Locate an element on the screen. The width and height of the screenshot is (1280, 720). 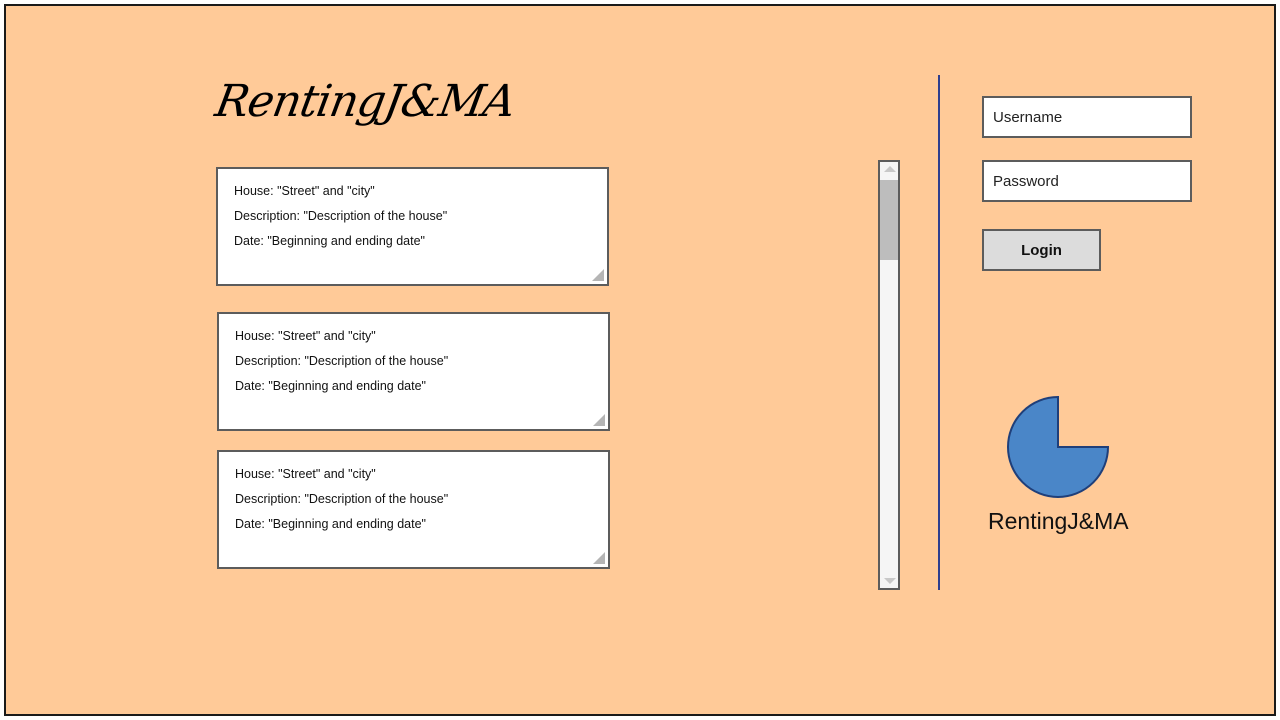
username-input is located at coordinates (1087, 117).